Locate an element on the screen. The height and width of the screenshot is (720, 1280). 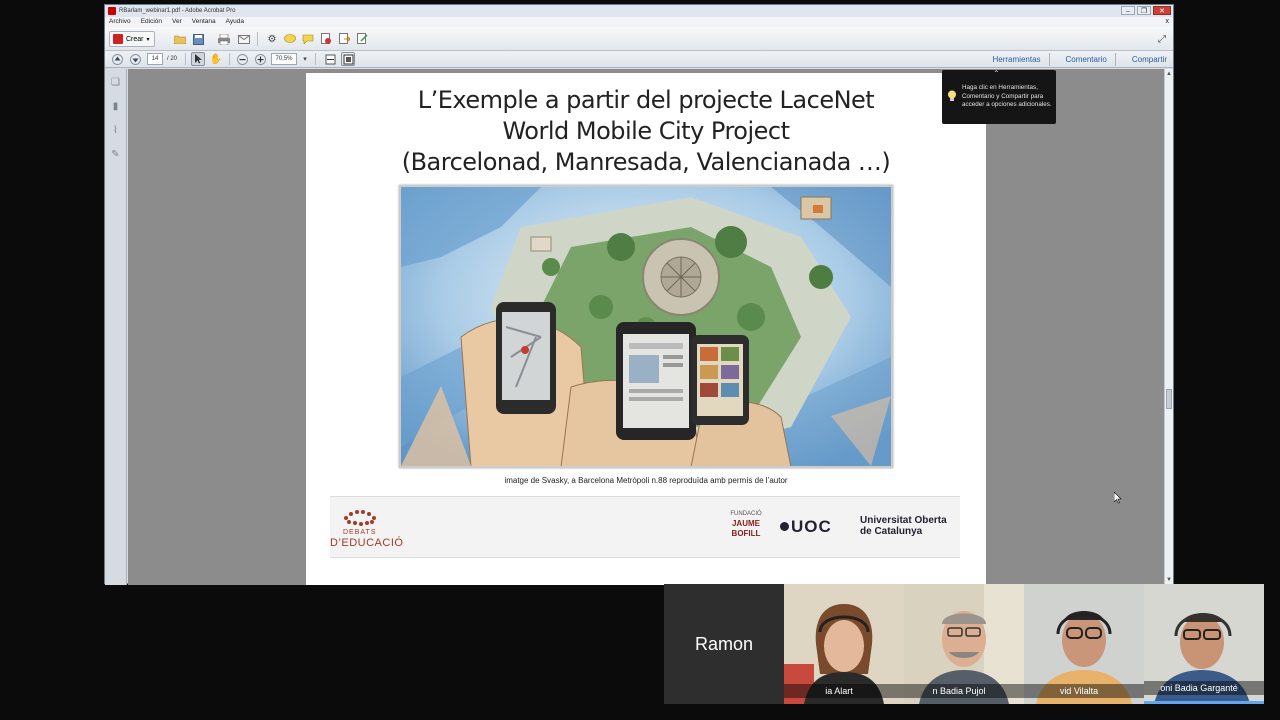
lightbulb-icon is located at coordinates (952, 95).